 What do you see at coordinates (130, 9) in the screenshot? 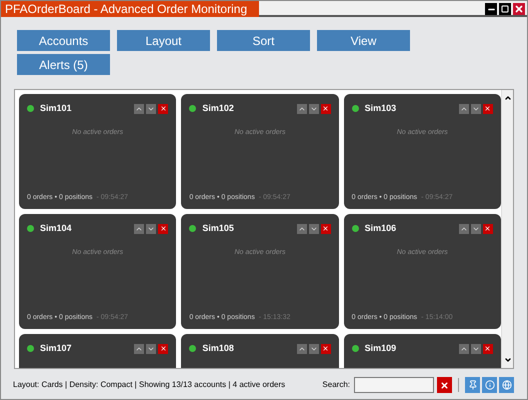
I see `window-title: PFAOrderBoard - Advanced Order Monitoring` at bounding box center [130, 9].